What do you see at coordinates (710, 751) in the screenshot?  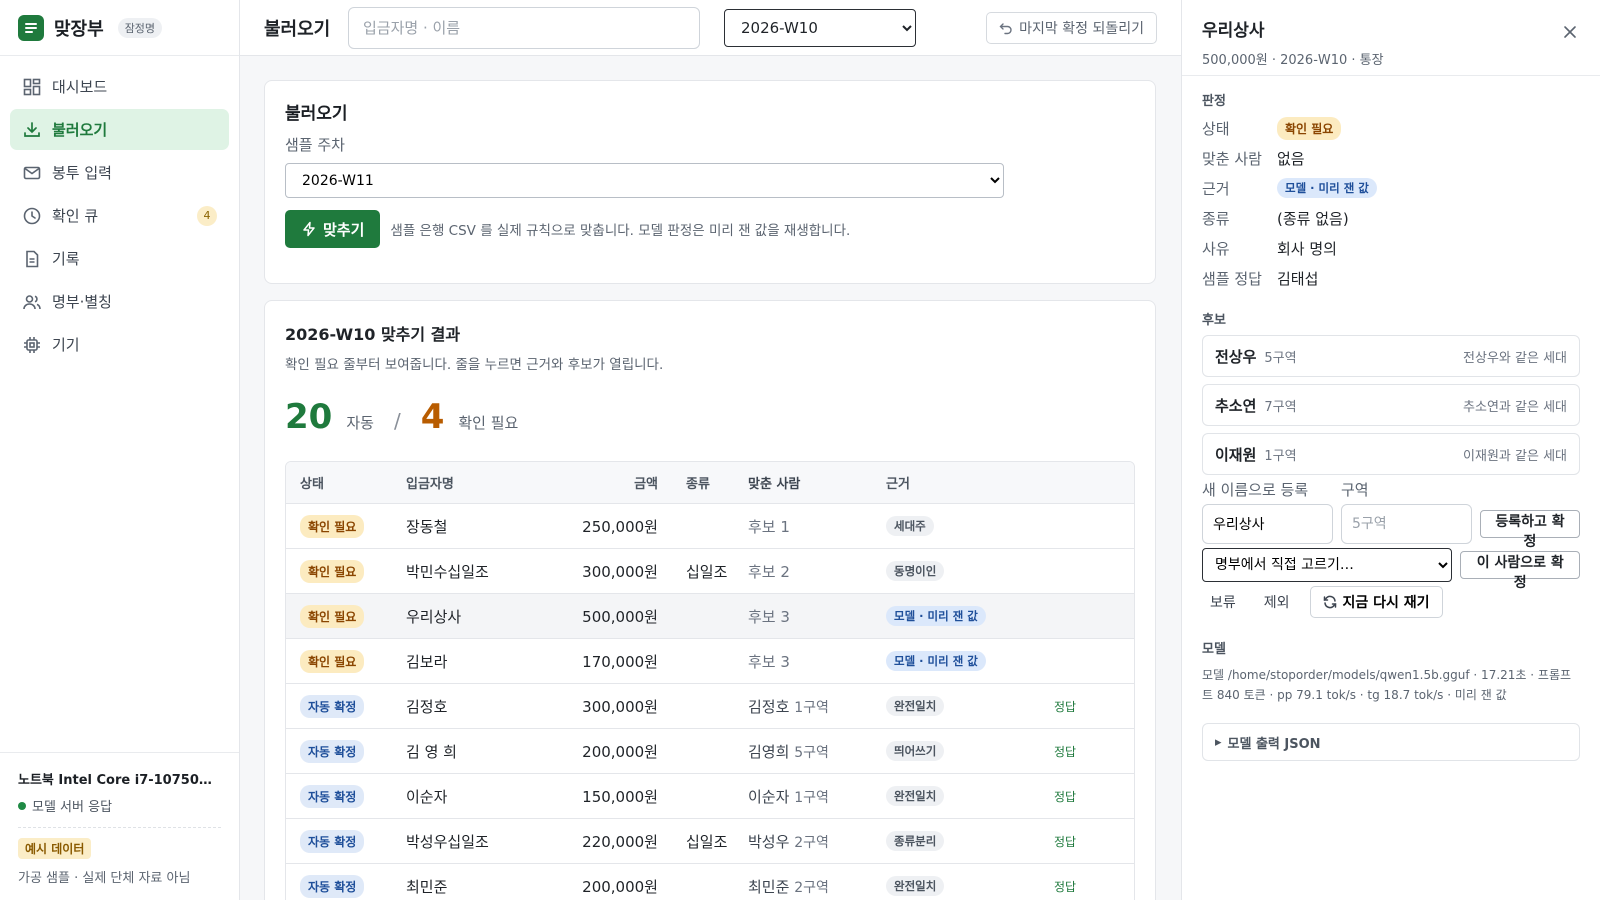 I see `table-row: 자동 확정 김 영 희 200,000원 김영희 5구역 띄어쓰기 정답` at bounding box center [710, 751].